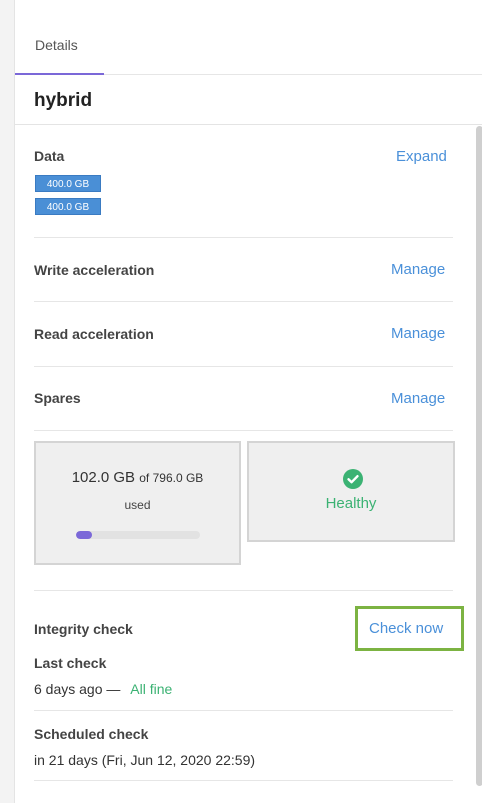  Describe the element at coordinates (94, 334) in the screenshot. I see `read-acceleration-label: Read acceleration` at that location.